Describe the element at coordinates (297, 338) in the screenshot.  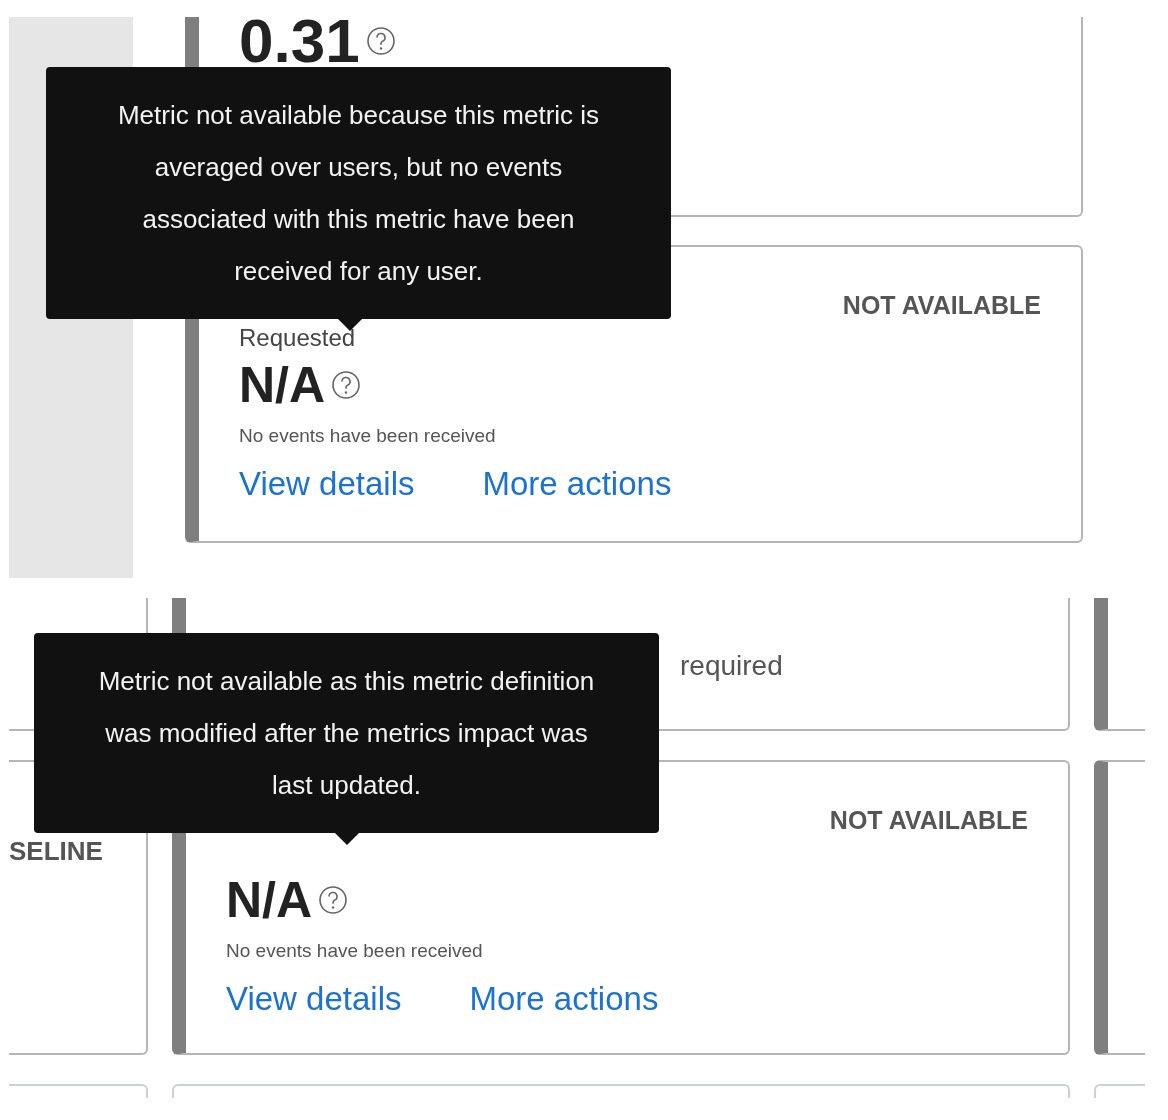
I see `metric-title: Requested` at that location.